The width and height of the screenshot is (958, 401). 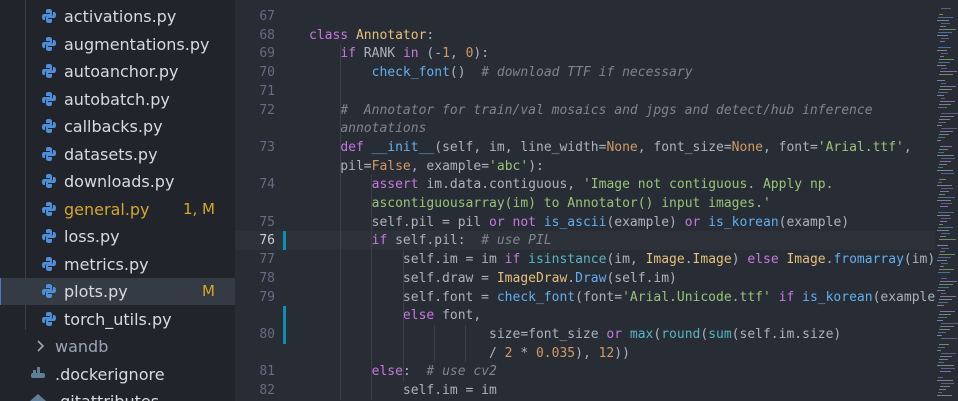 What do you see at coordinates (371, 35) in the screenshot?
I see `code-text: class Annotator:` at bounding box center [371, 35].